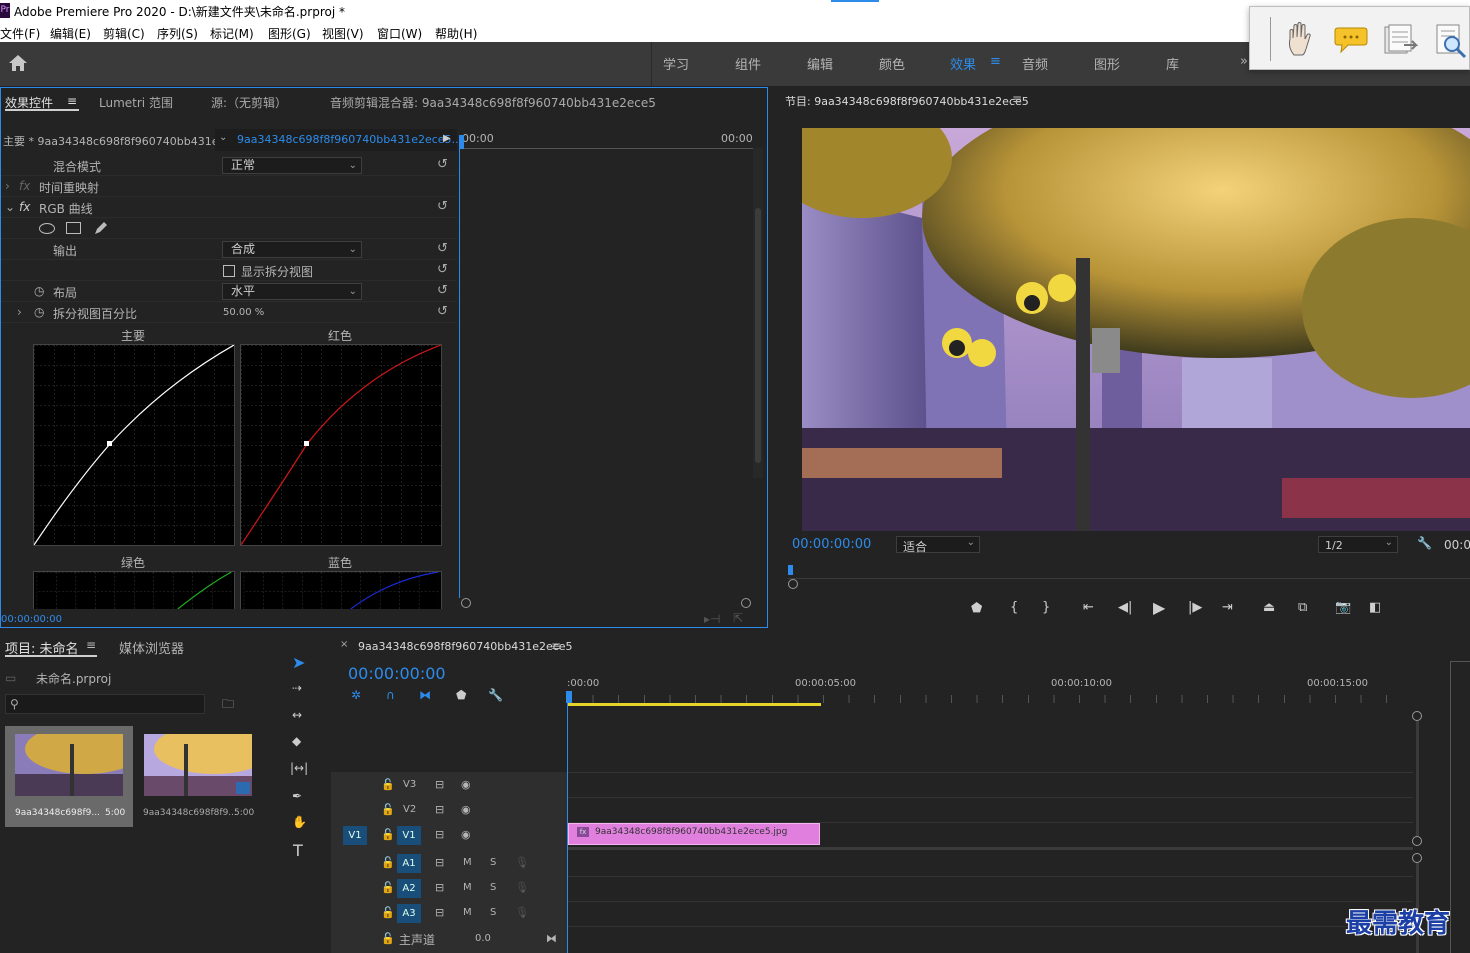 The height and width of the screenshot is (953, 1470). I want to click on menu-markers: 标记(M), so click(232, 33).